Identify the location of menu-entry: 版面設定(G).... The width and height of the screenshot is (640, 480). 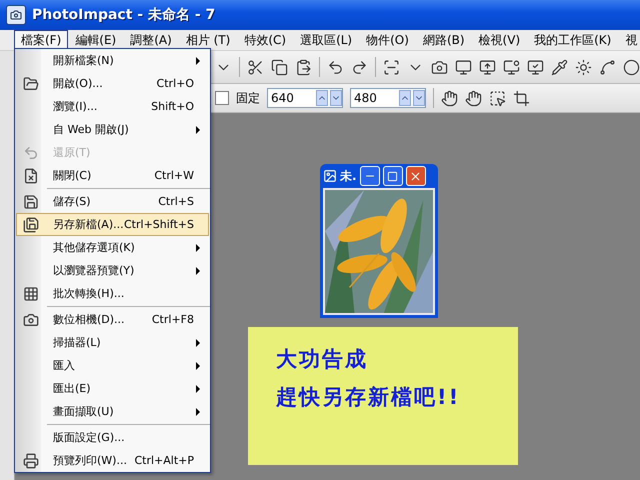
(112, 437).